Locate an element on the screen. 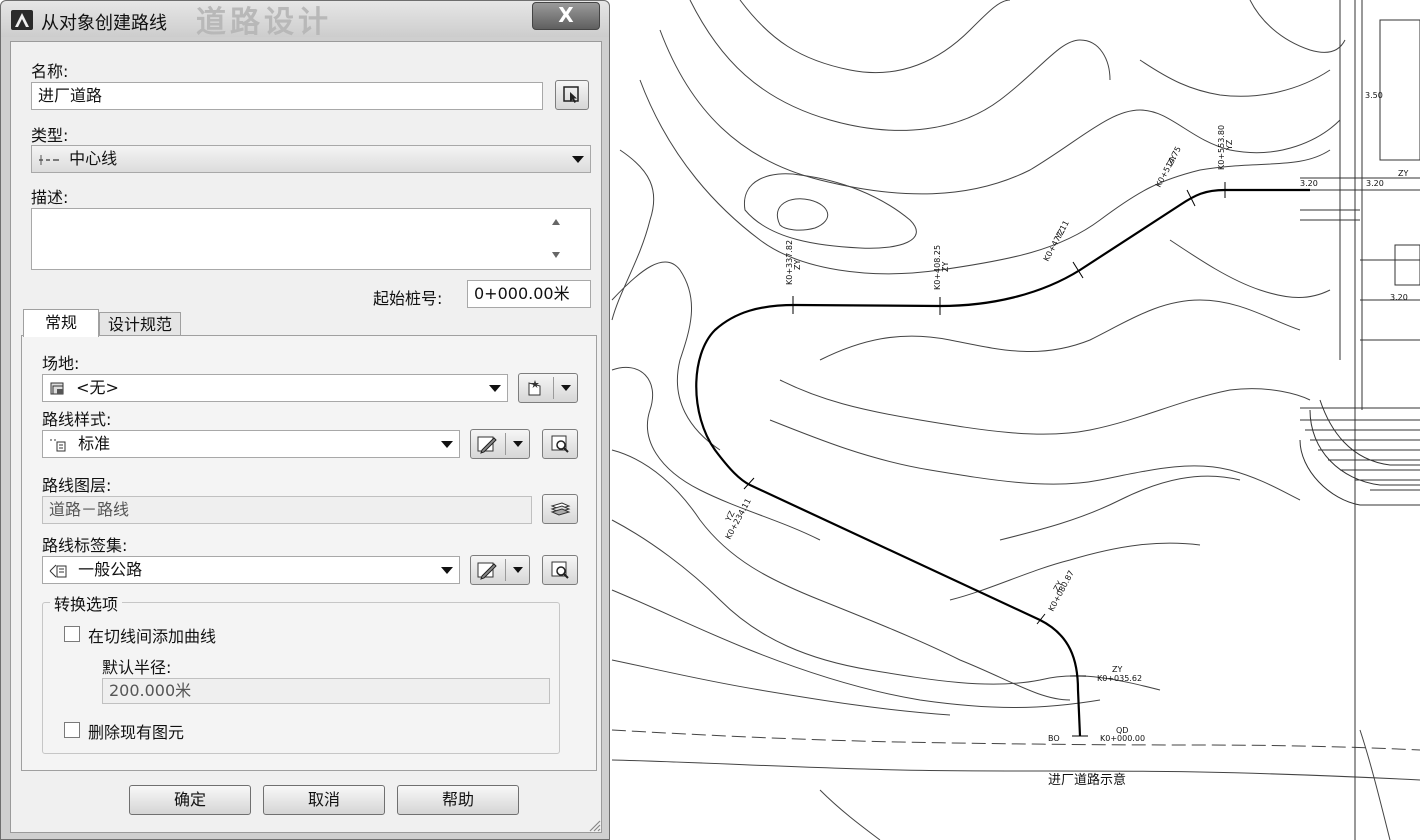 This screenshot has width=1420, height=840. erase-existing-label: 删除现有图元 is located at coordinates (136, 731).